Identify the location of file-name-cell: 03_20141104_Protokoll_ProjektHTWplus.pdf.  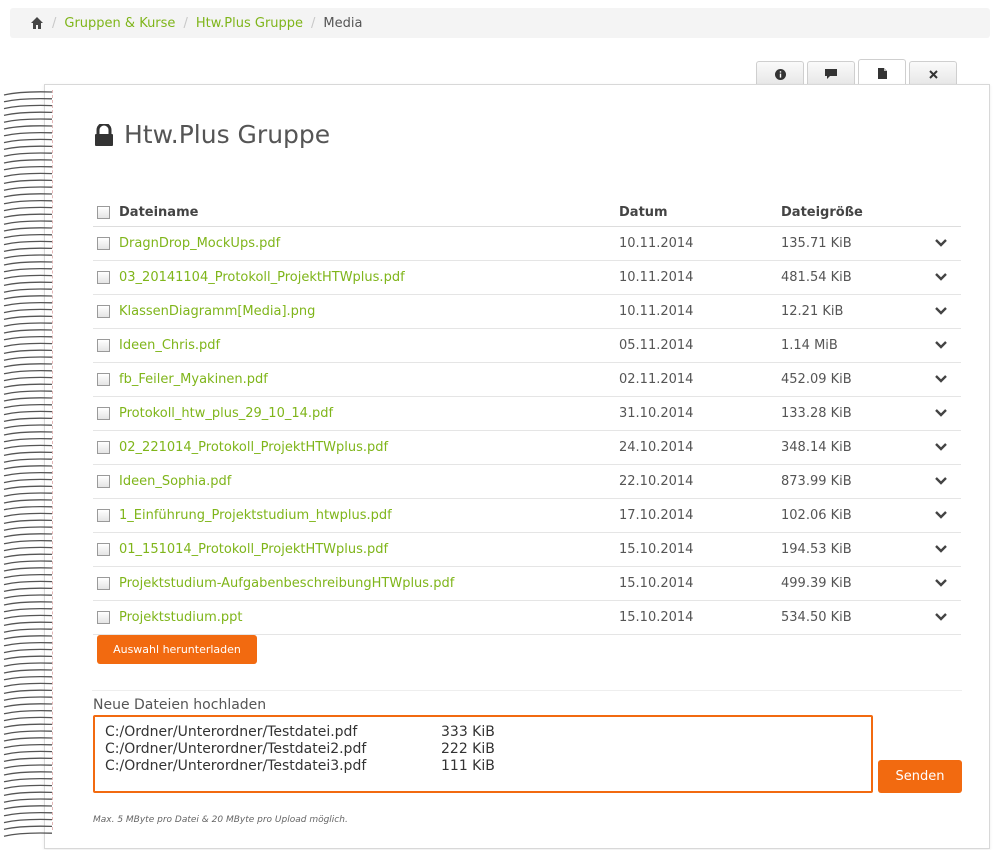
(356, 277).